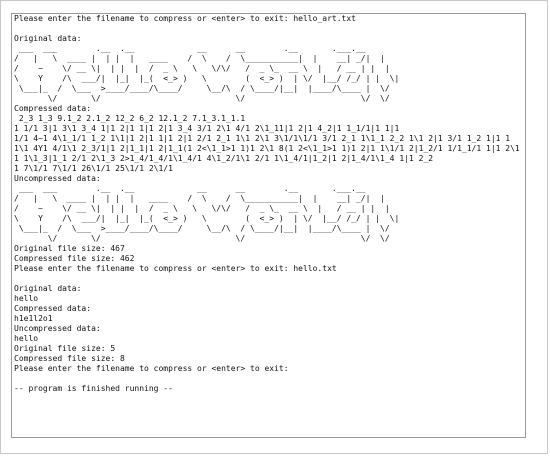 The image size is (550, 456). Describe the element at coordinates (33, 318) in the screenshot. I see `console-line: h1e1l2o1` at that location.